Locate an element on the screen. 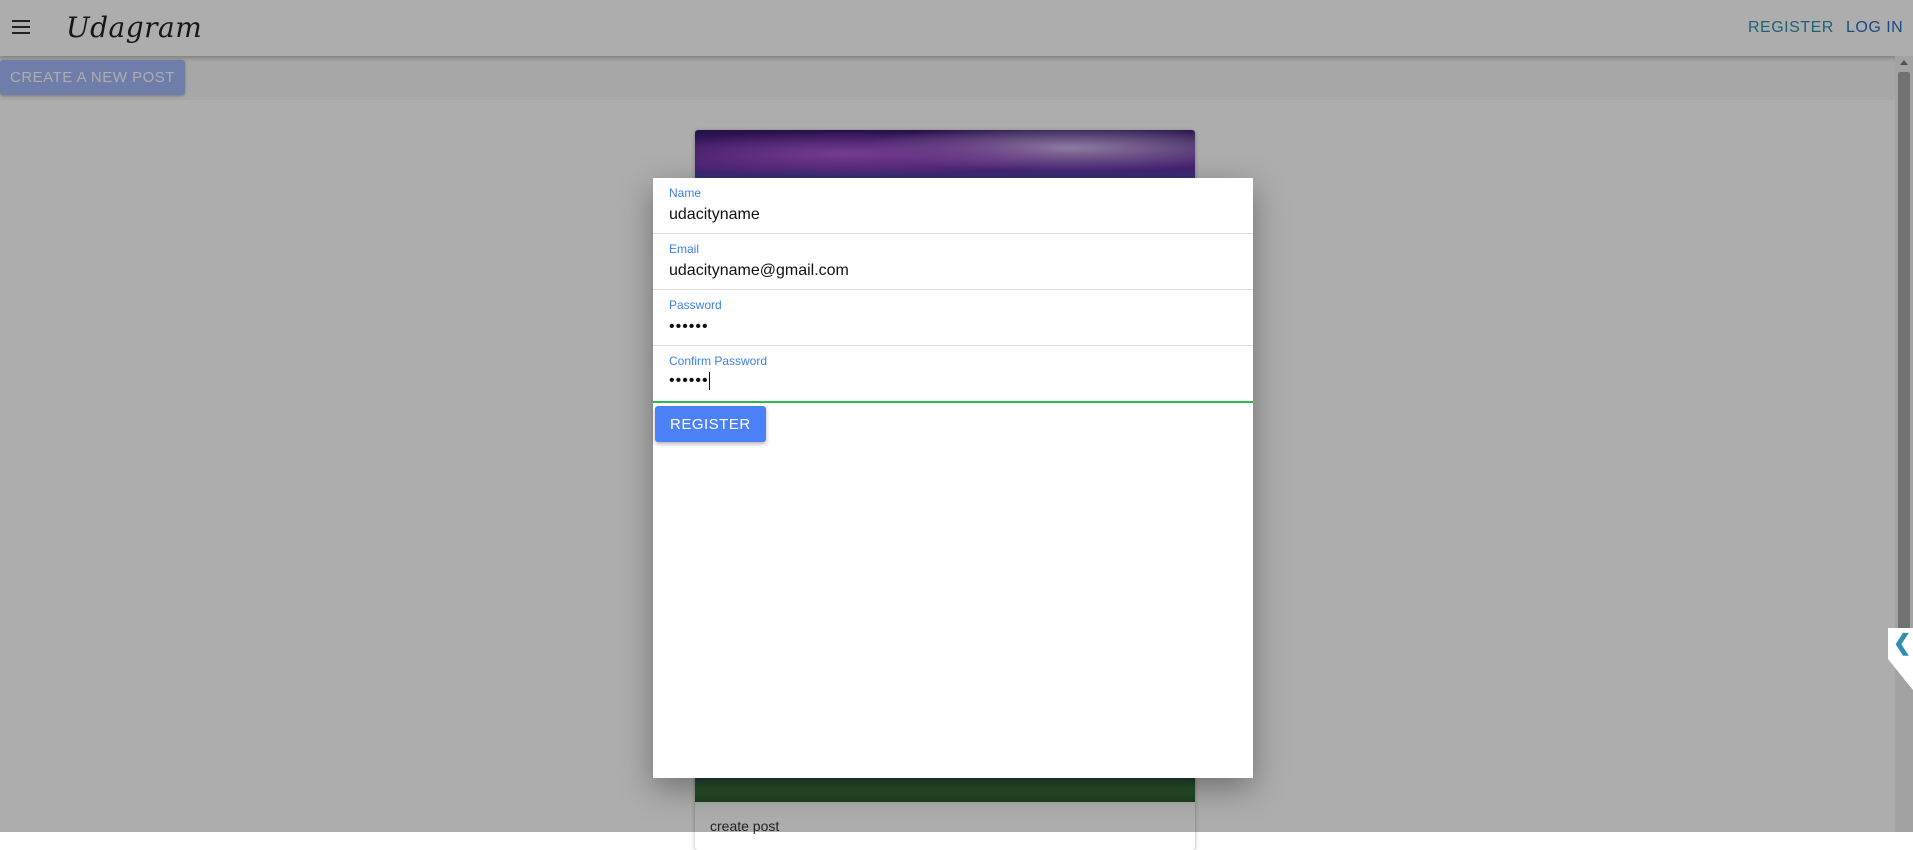  password-field: Password is located at coordinates (953, 318).